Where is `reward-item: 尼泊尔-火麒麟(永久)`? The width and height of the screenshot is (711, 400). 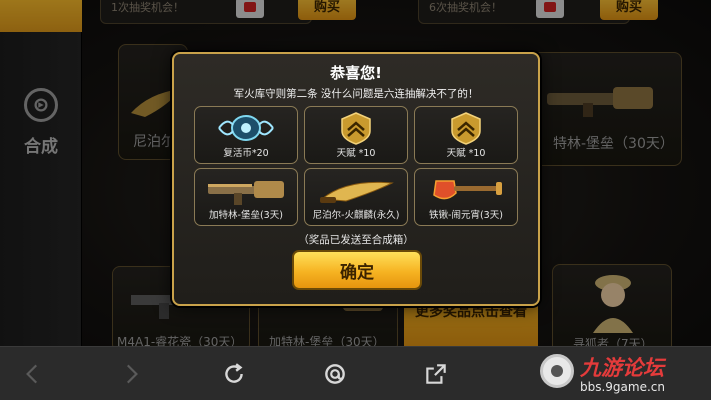
reward-item: 尼泊尔-火麒麟(永久) is located at coordinates (356, 197).